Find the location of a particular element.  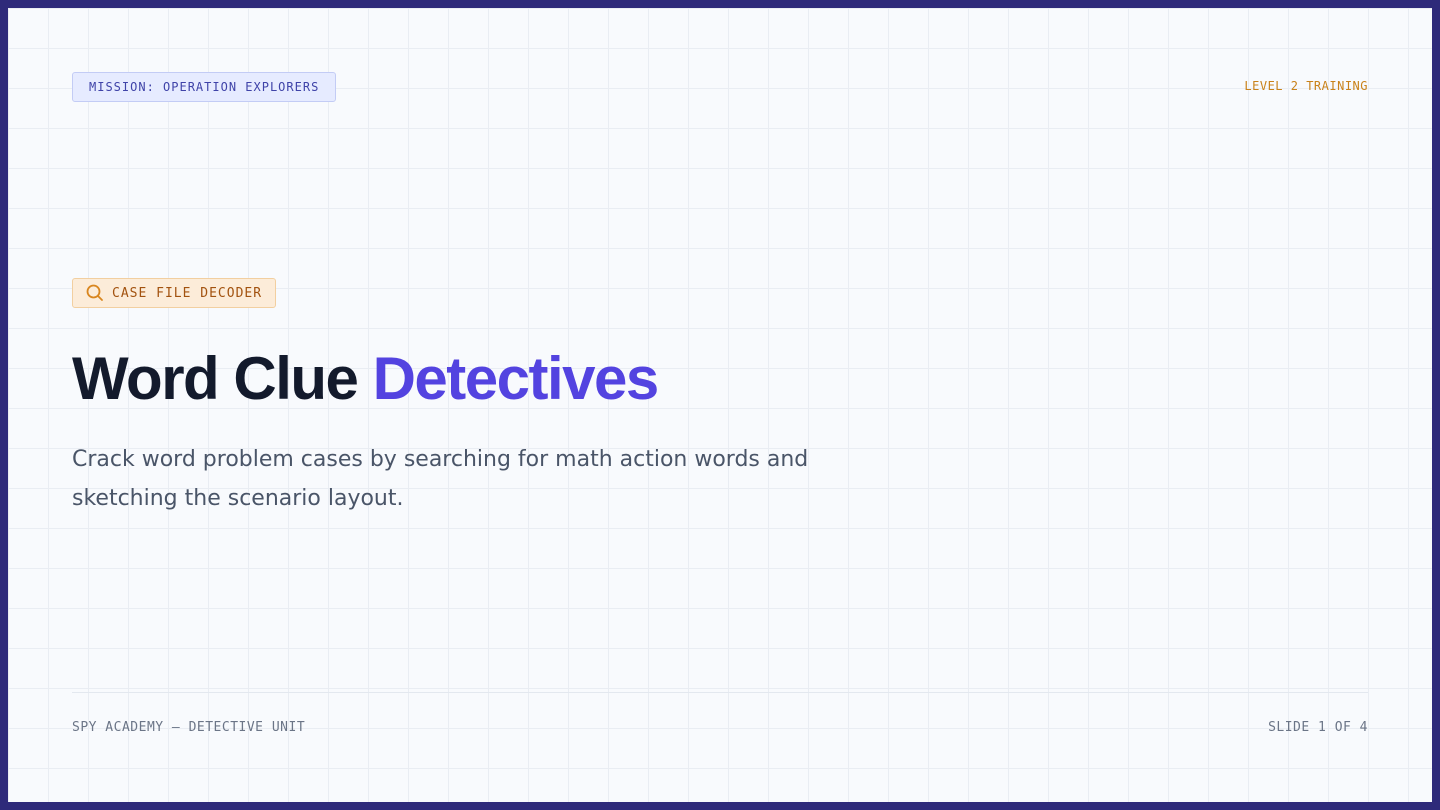

footer-divider is located at coordinates (720, 692).